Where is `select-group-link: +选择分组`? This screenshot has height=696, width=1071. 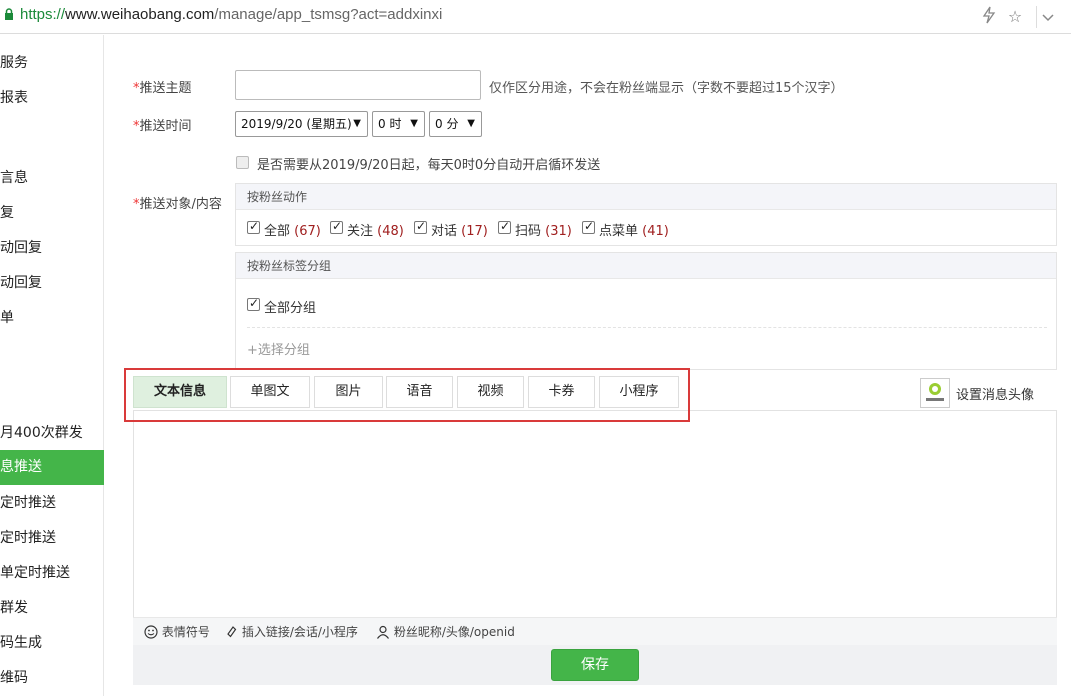
select-group-link: +选择分组 is located at coordinates (278, 348).